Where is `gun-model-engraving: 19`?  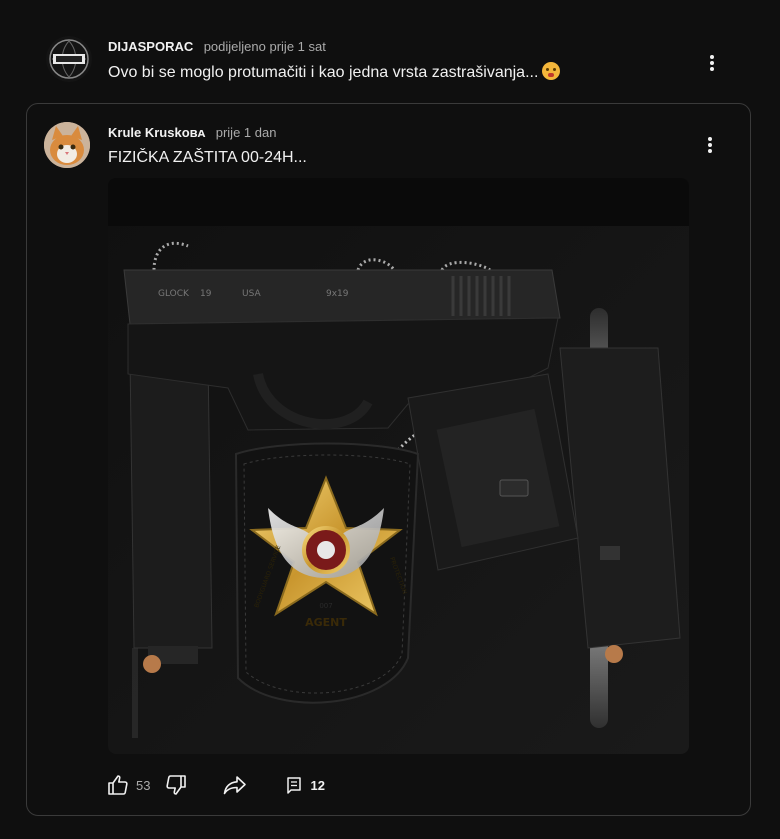
gun-model-engraving: 19 is located at coordinates (206, 294).